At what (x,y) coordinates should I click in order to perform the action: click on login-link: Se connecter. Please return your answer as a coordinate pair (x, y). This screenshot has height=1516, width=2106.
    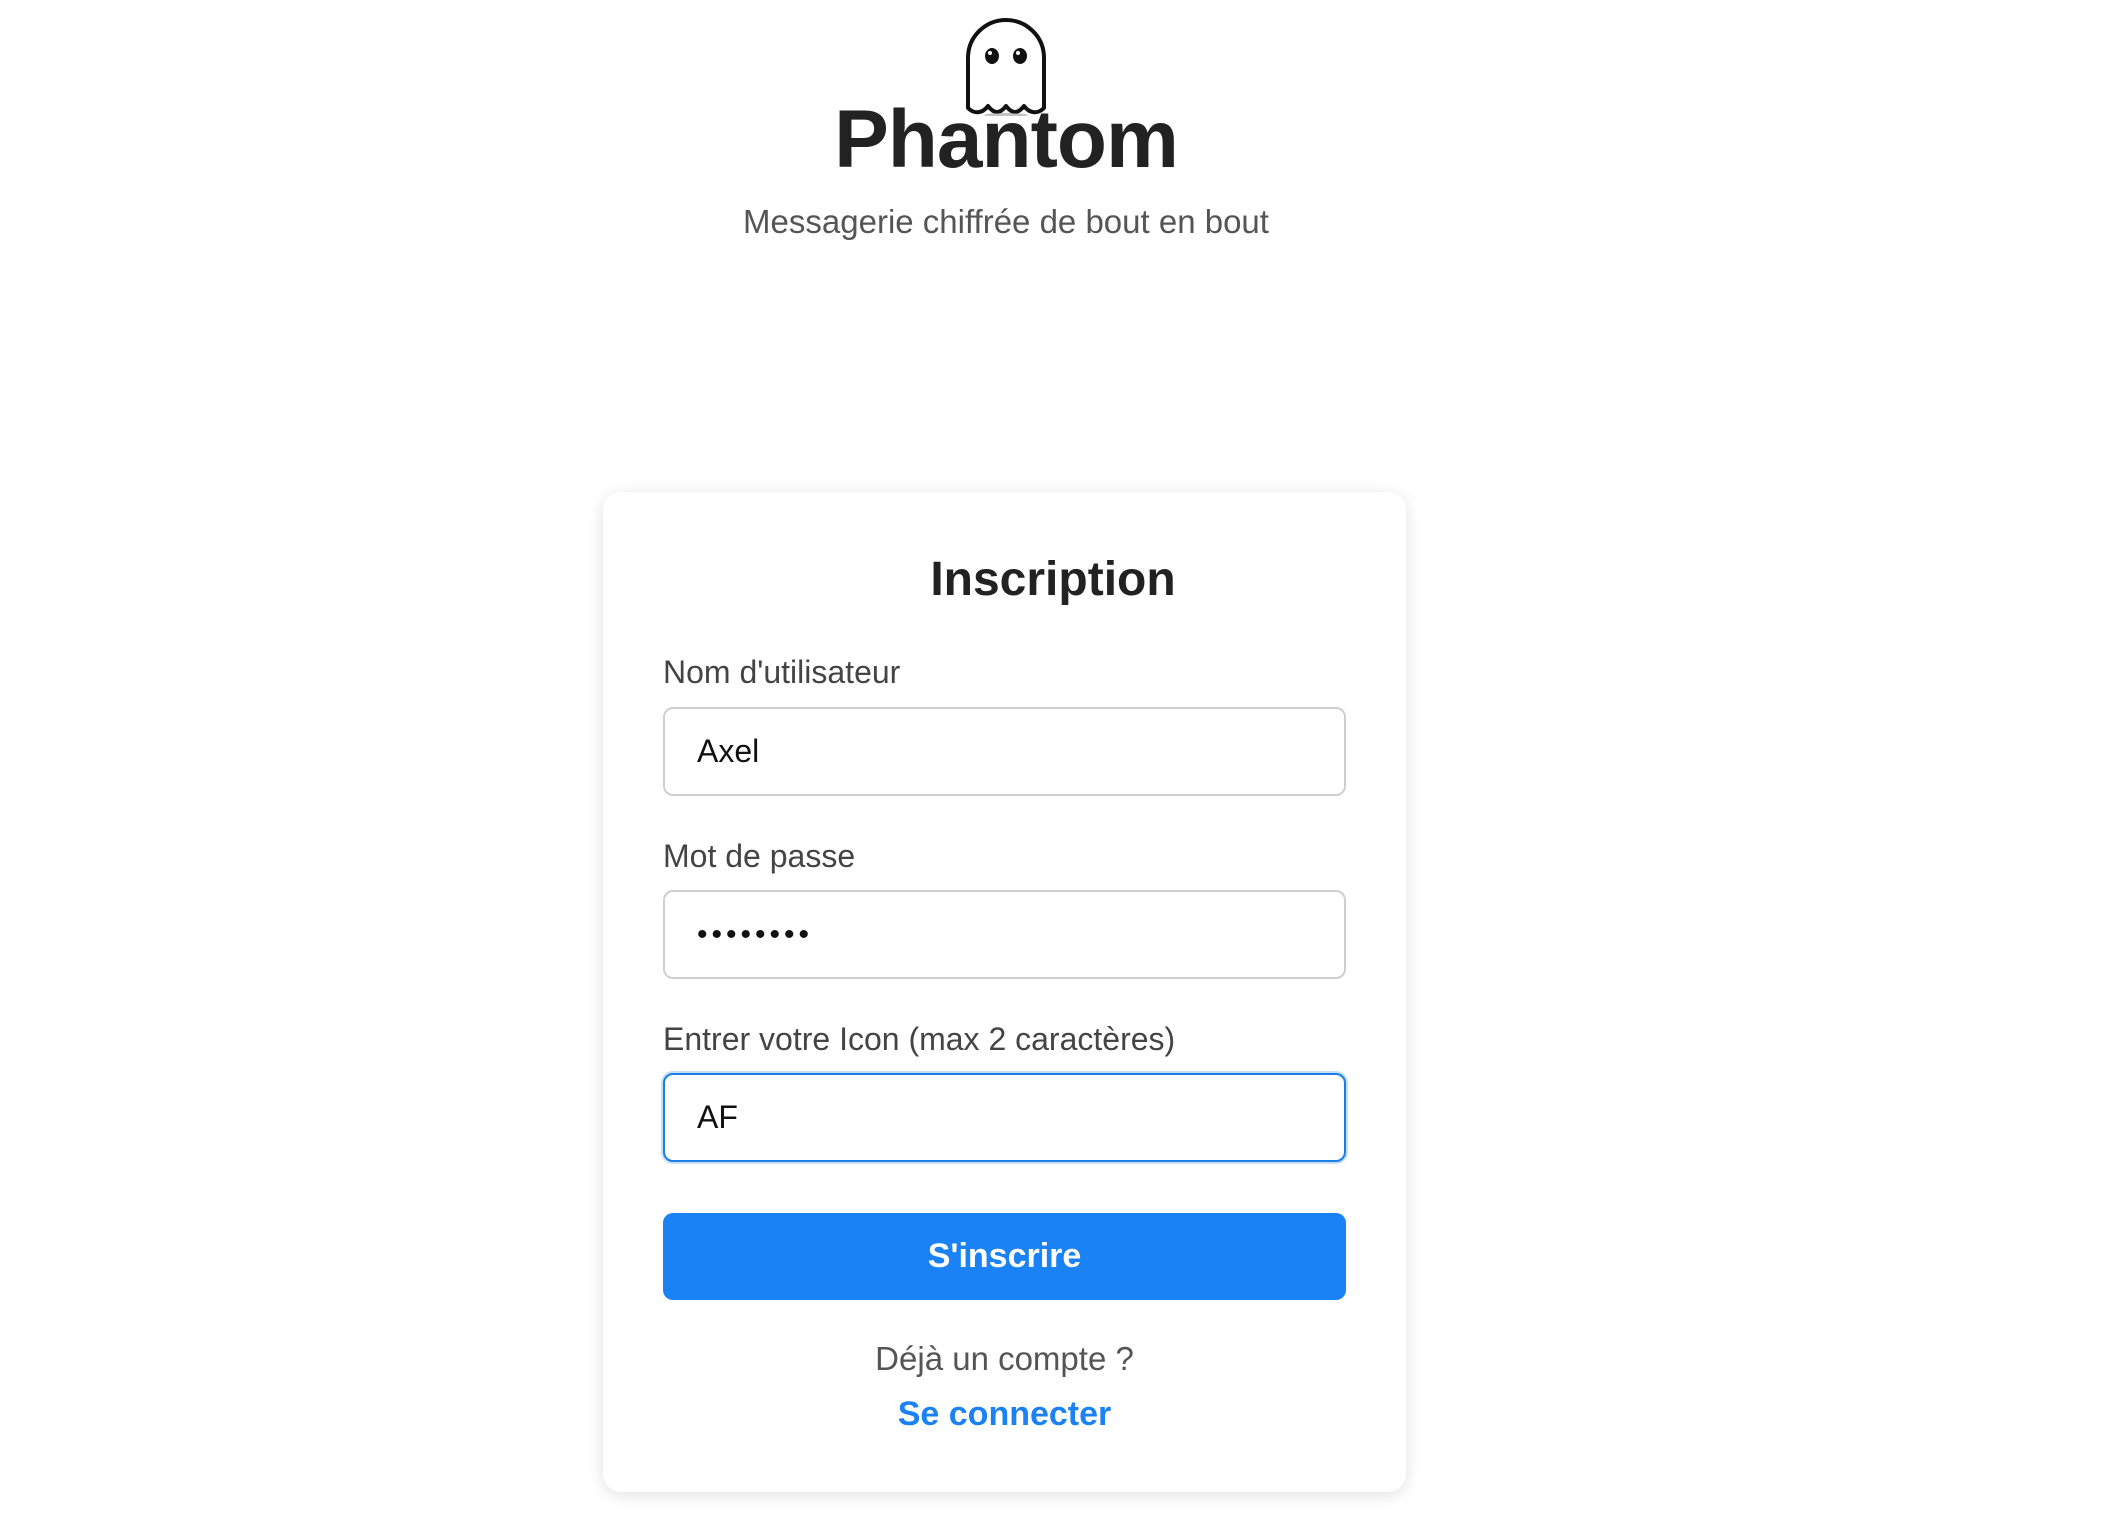
    Looking at the image, I should click on (1004, 1414).